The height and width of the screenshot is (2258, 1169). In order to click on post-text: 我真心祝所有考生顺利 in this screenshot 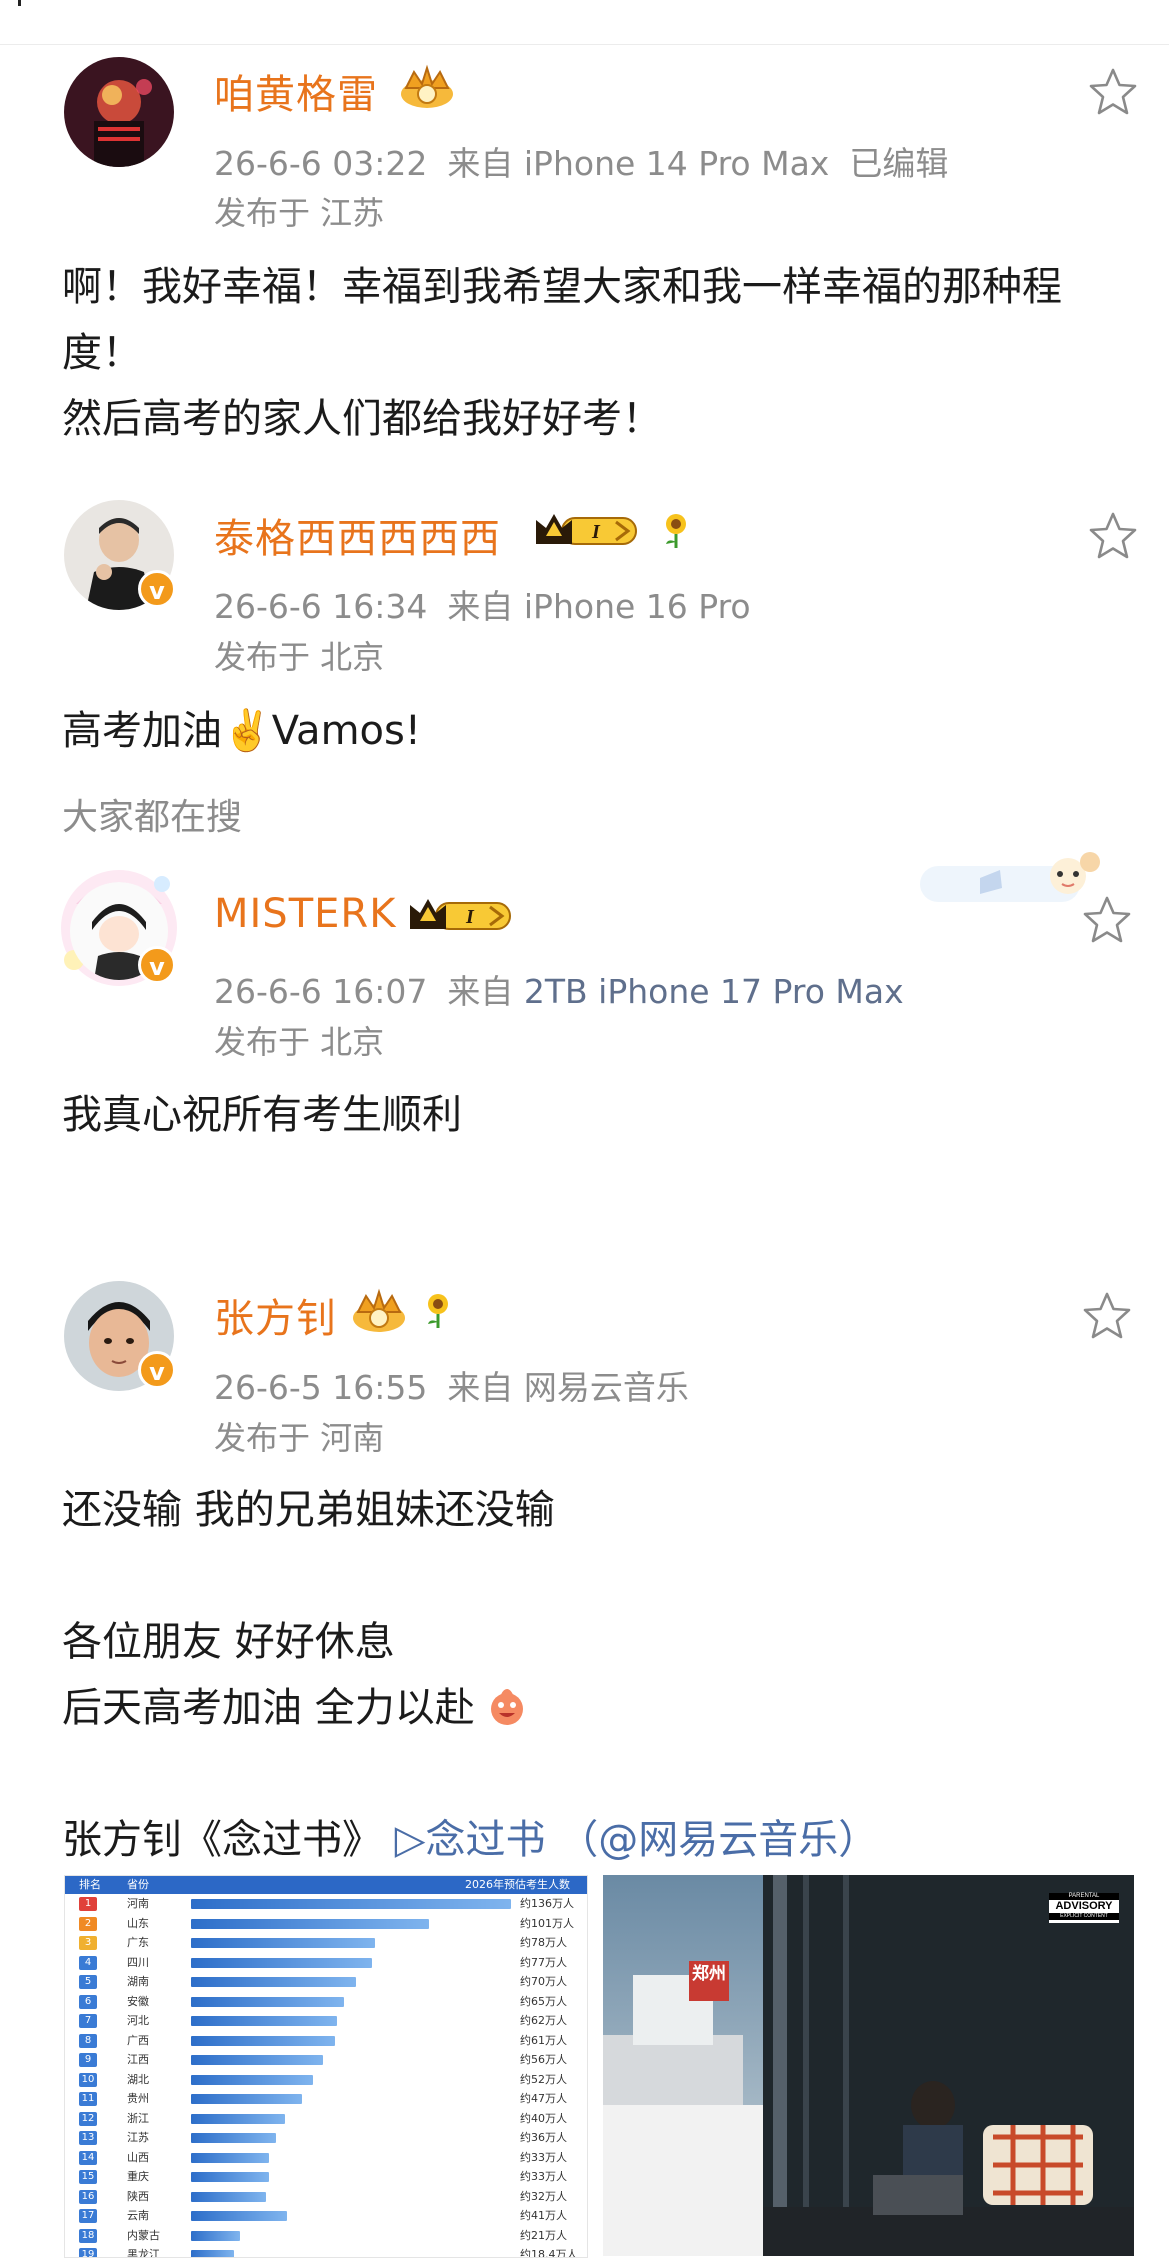, I will do `click(600, 1115)`.